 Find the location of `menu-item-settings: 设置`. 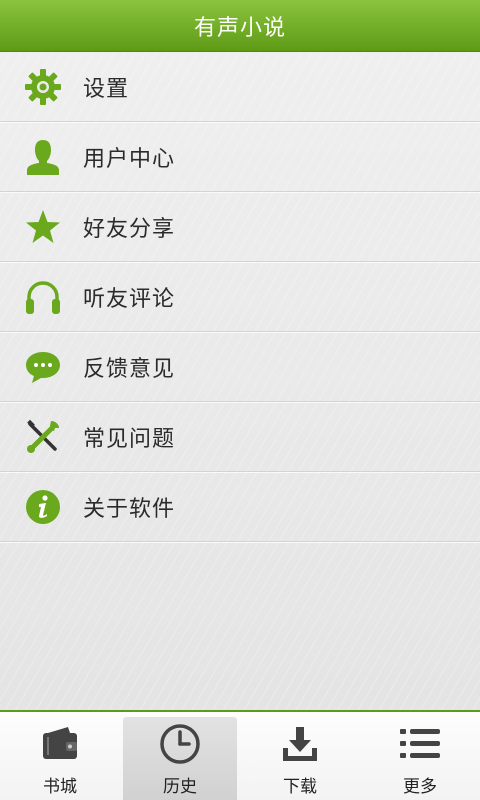

menu-item-settings: 设置 is located at coordinates (240, 87).